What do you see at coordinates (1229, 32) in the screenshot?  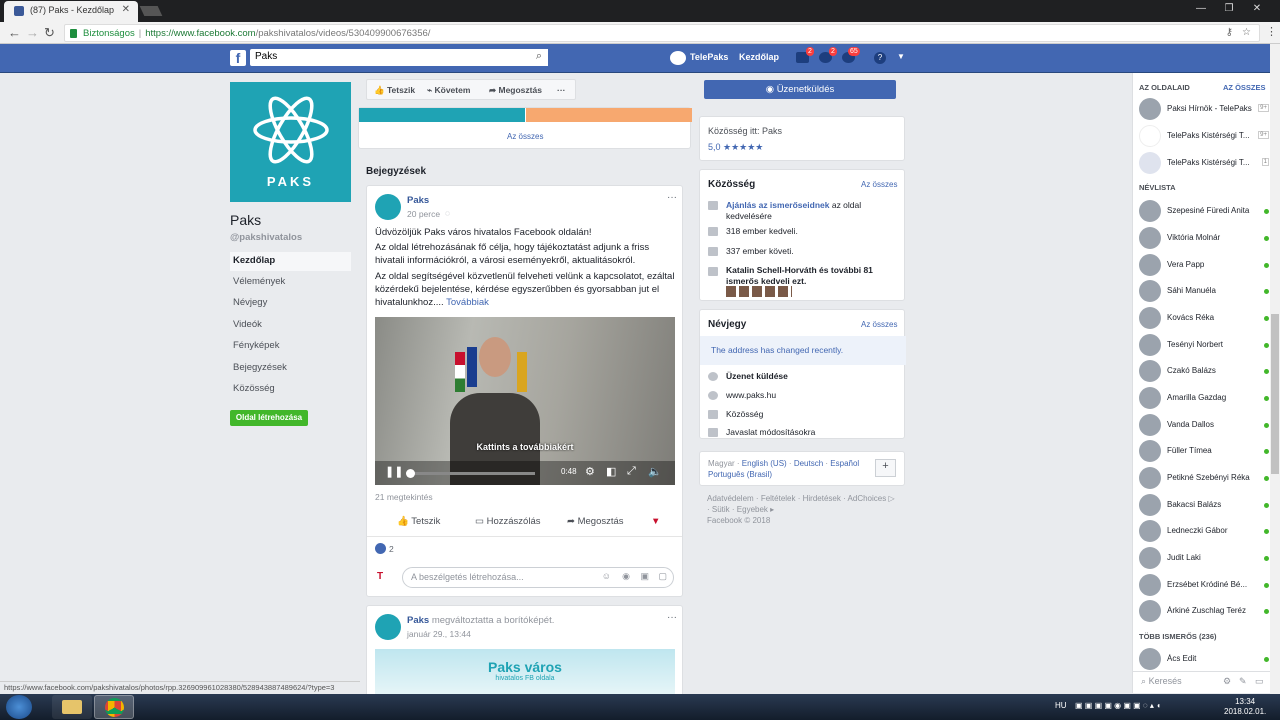 I see `key-icon: ⚷` at bounding box center [1229, 32].